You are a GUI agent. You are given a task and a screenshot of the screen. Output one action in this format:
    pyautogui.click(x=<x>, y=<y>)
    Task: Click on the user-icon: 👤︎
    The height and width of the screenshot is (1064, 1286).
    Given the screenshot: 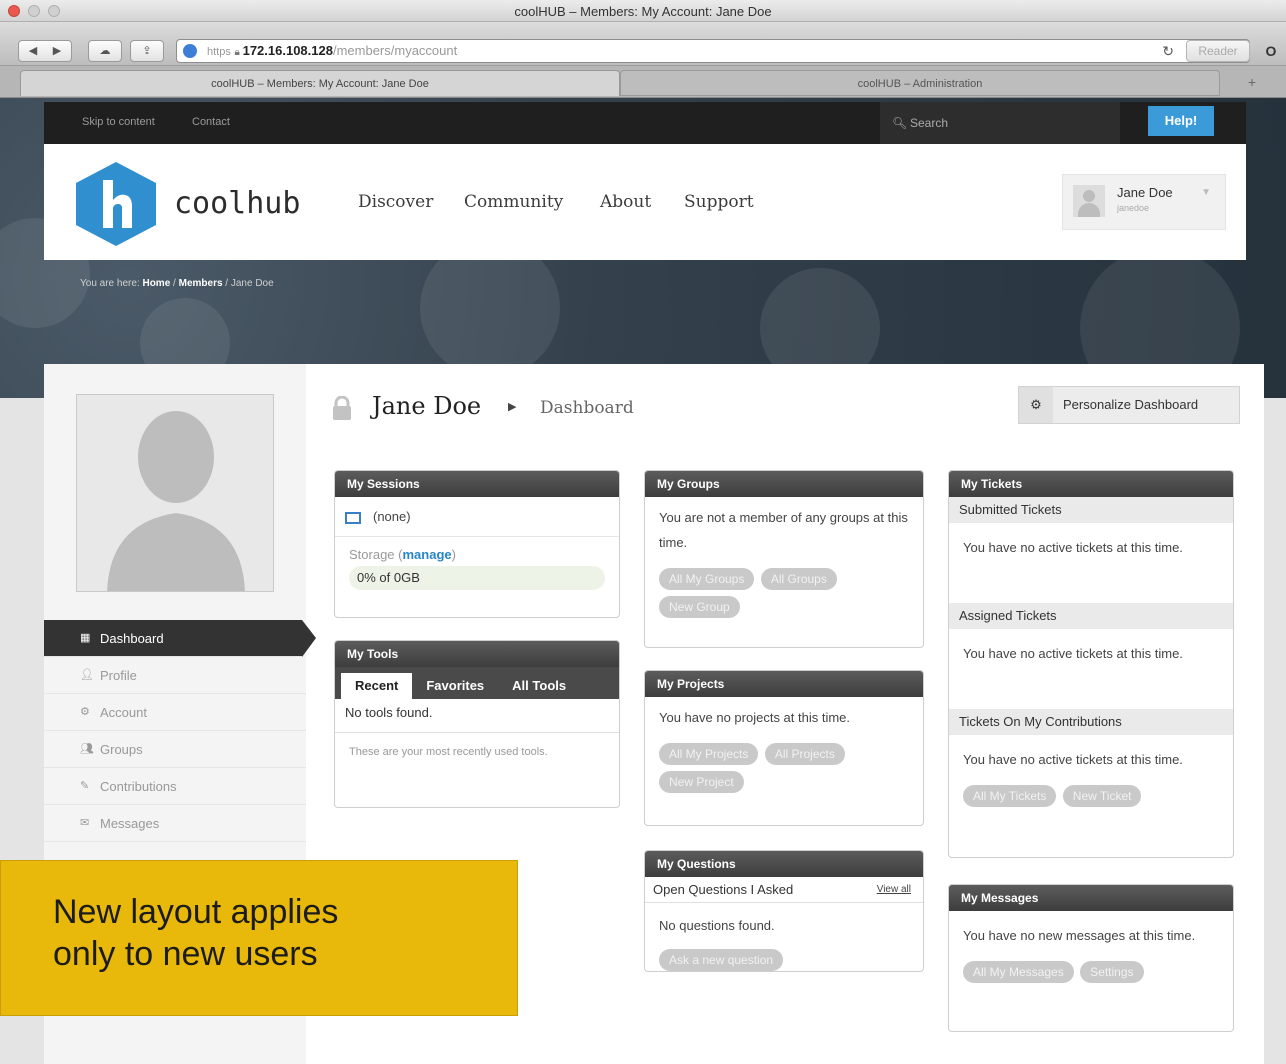 What is the action you would take?
    pyautogui.click(x=87, y=675)
    